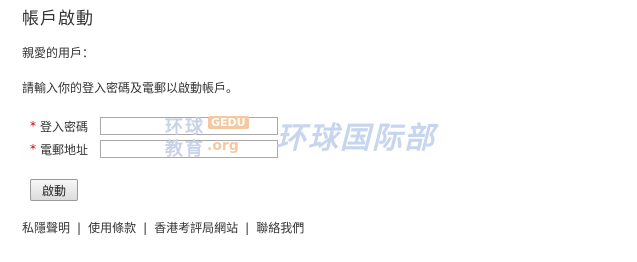 The width and height of the screenshot is (637, 262). I want to click on footer-link-privacy: 私隱聲明, so click(46, 227).